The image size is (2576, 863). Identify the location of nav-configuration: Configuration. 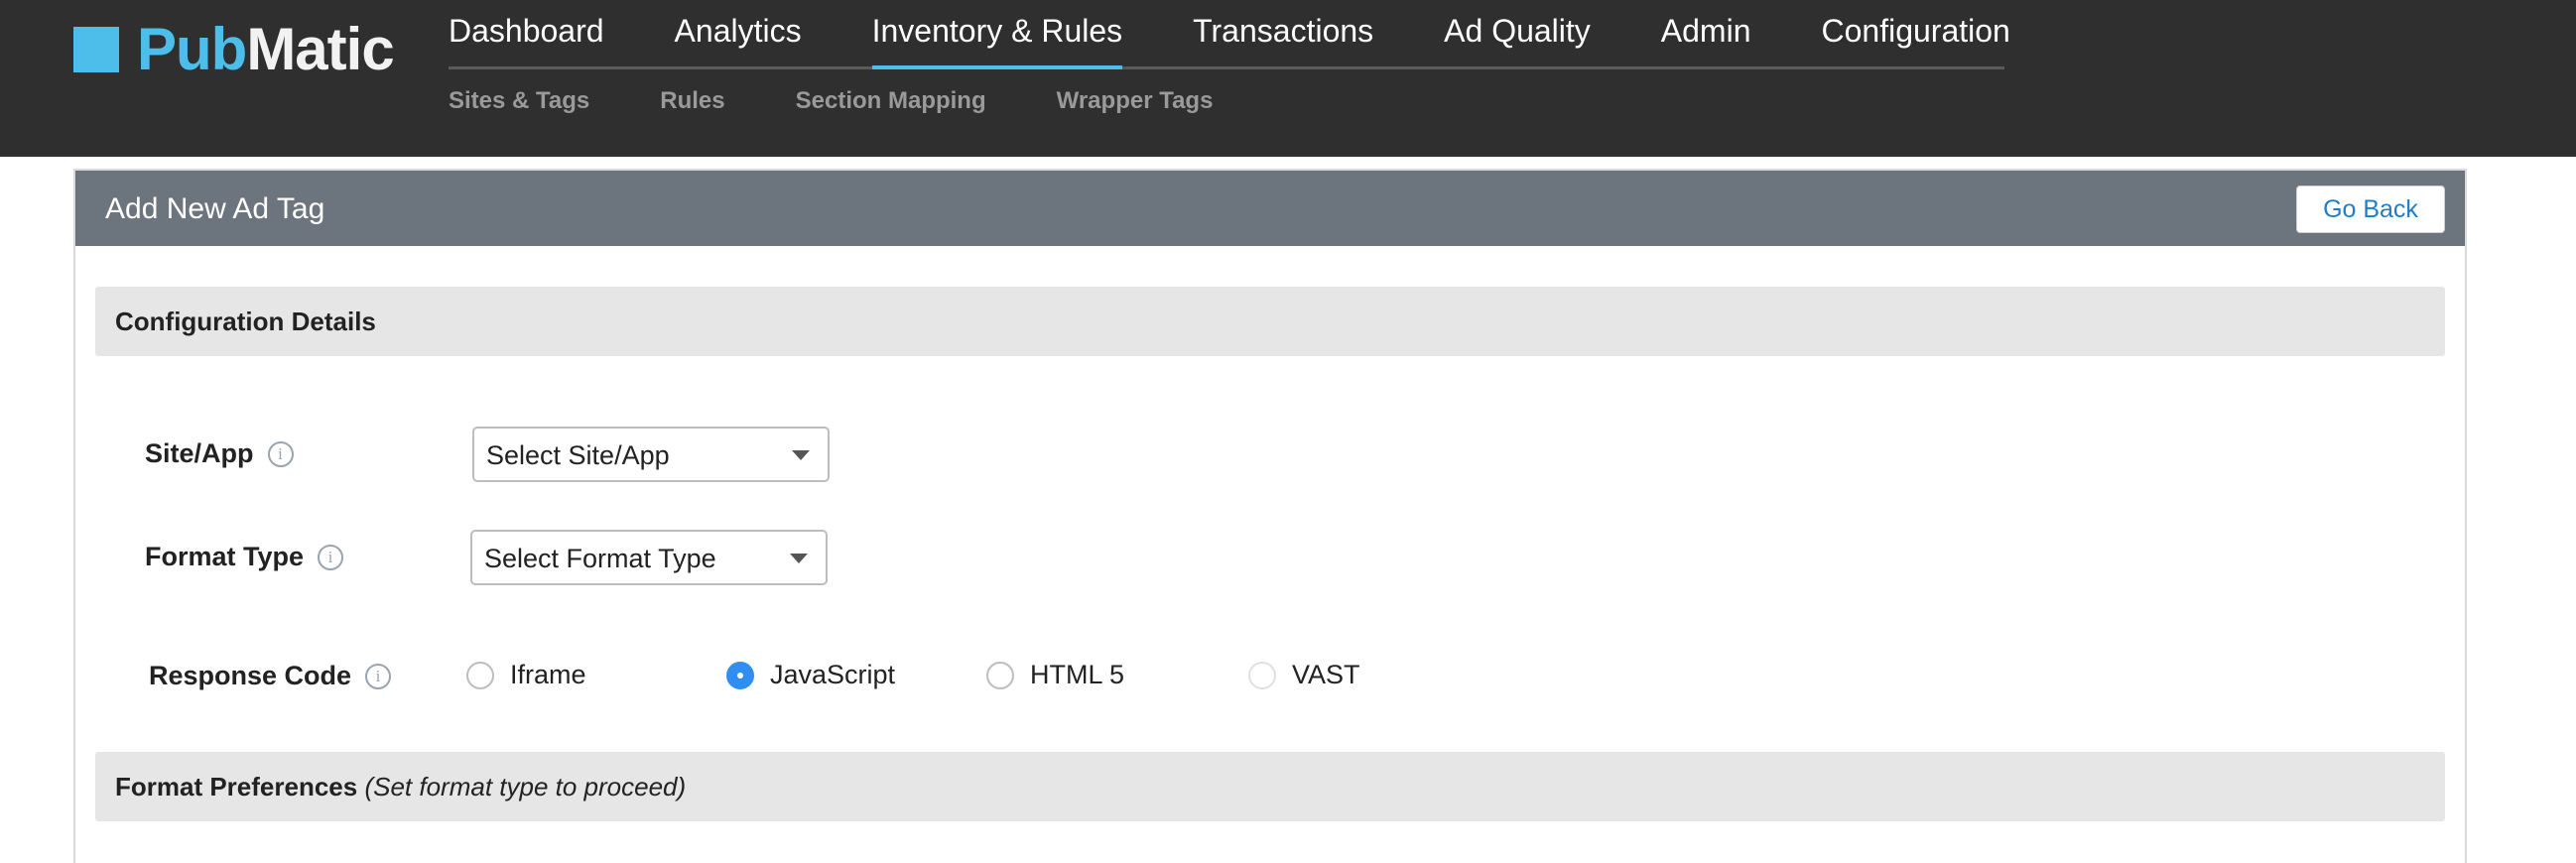
(1915, 33).